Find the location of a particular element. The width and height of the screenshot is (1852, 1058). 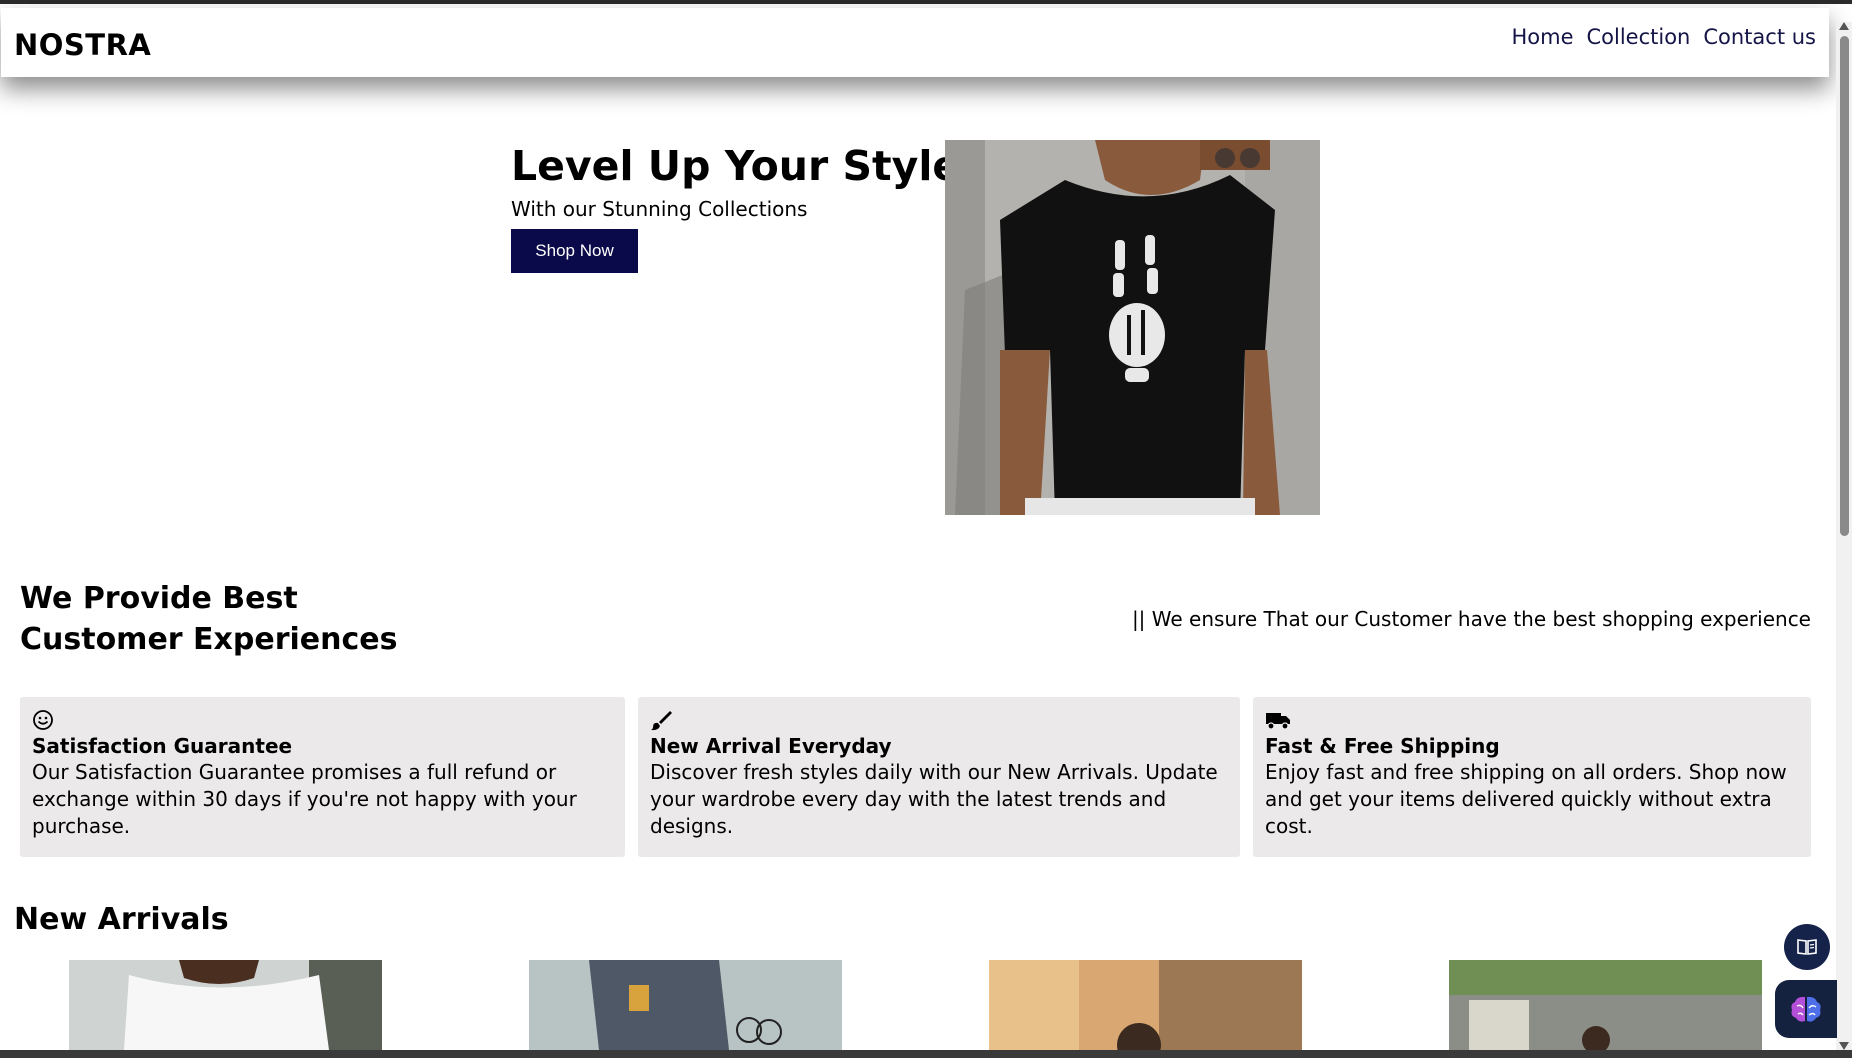

brain-icon is located at coordinates (1806, 1009).